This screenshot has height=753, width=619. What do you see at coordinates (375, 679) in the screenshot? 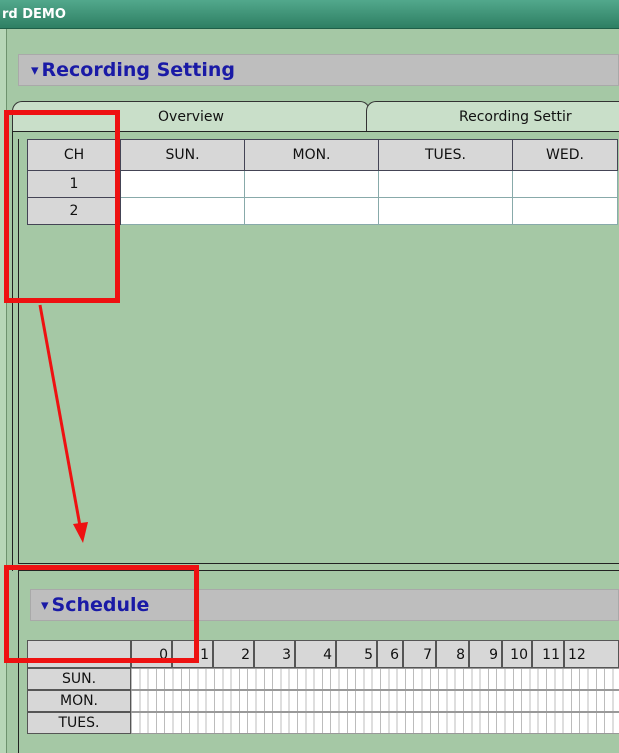
I see `schedule-row-sun` at bounding box center [375, 679].